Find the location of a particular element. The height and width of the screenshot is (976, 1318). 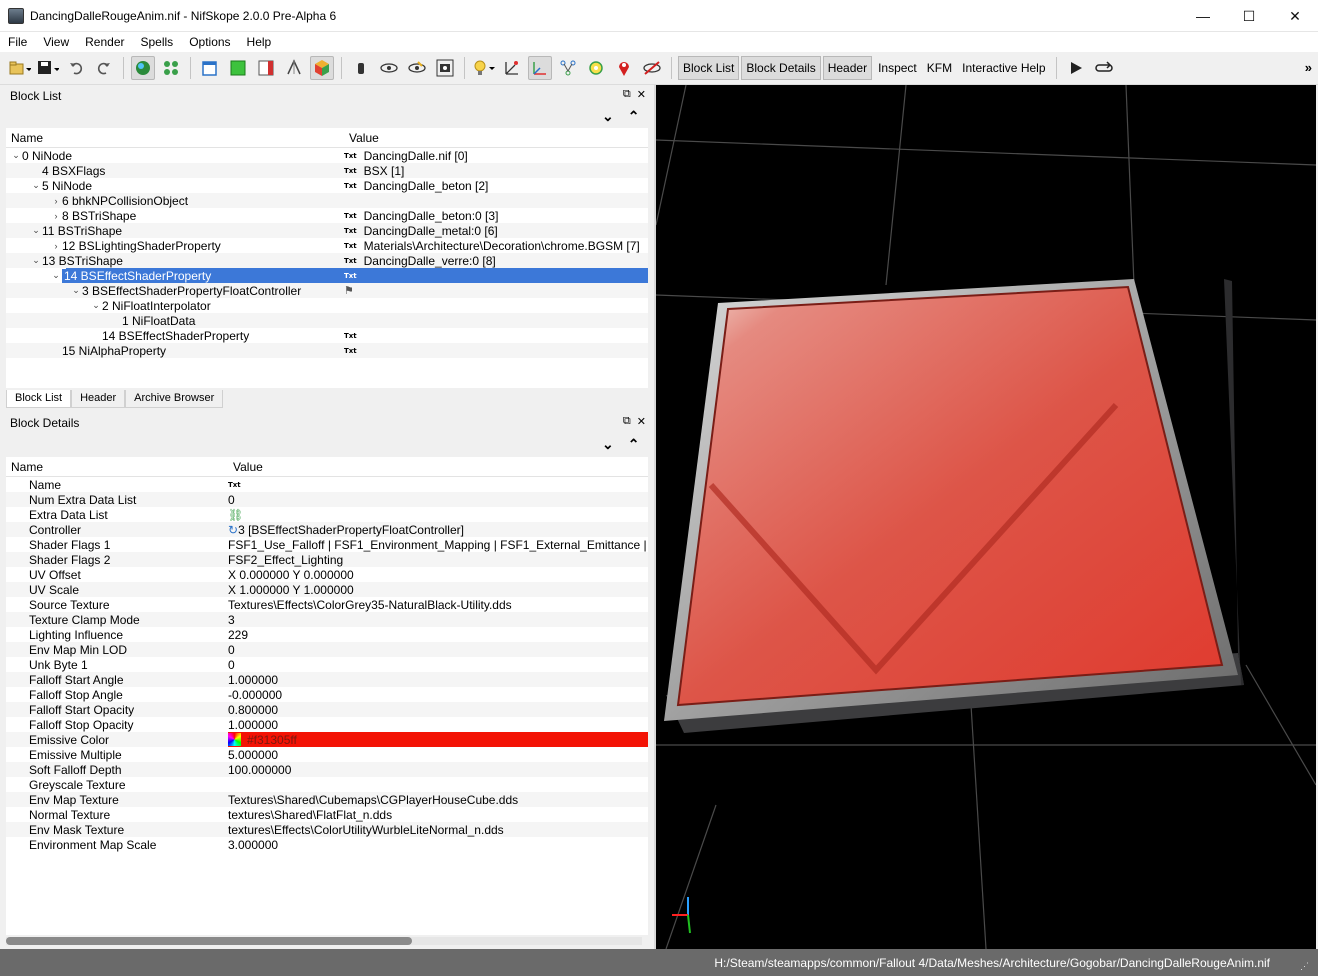

horizontal-scrollbar is located at coordinates (324, 941).